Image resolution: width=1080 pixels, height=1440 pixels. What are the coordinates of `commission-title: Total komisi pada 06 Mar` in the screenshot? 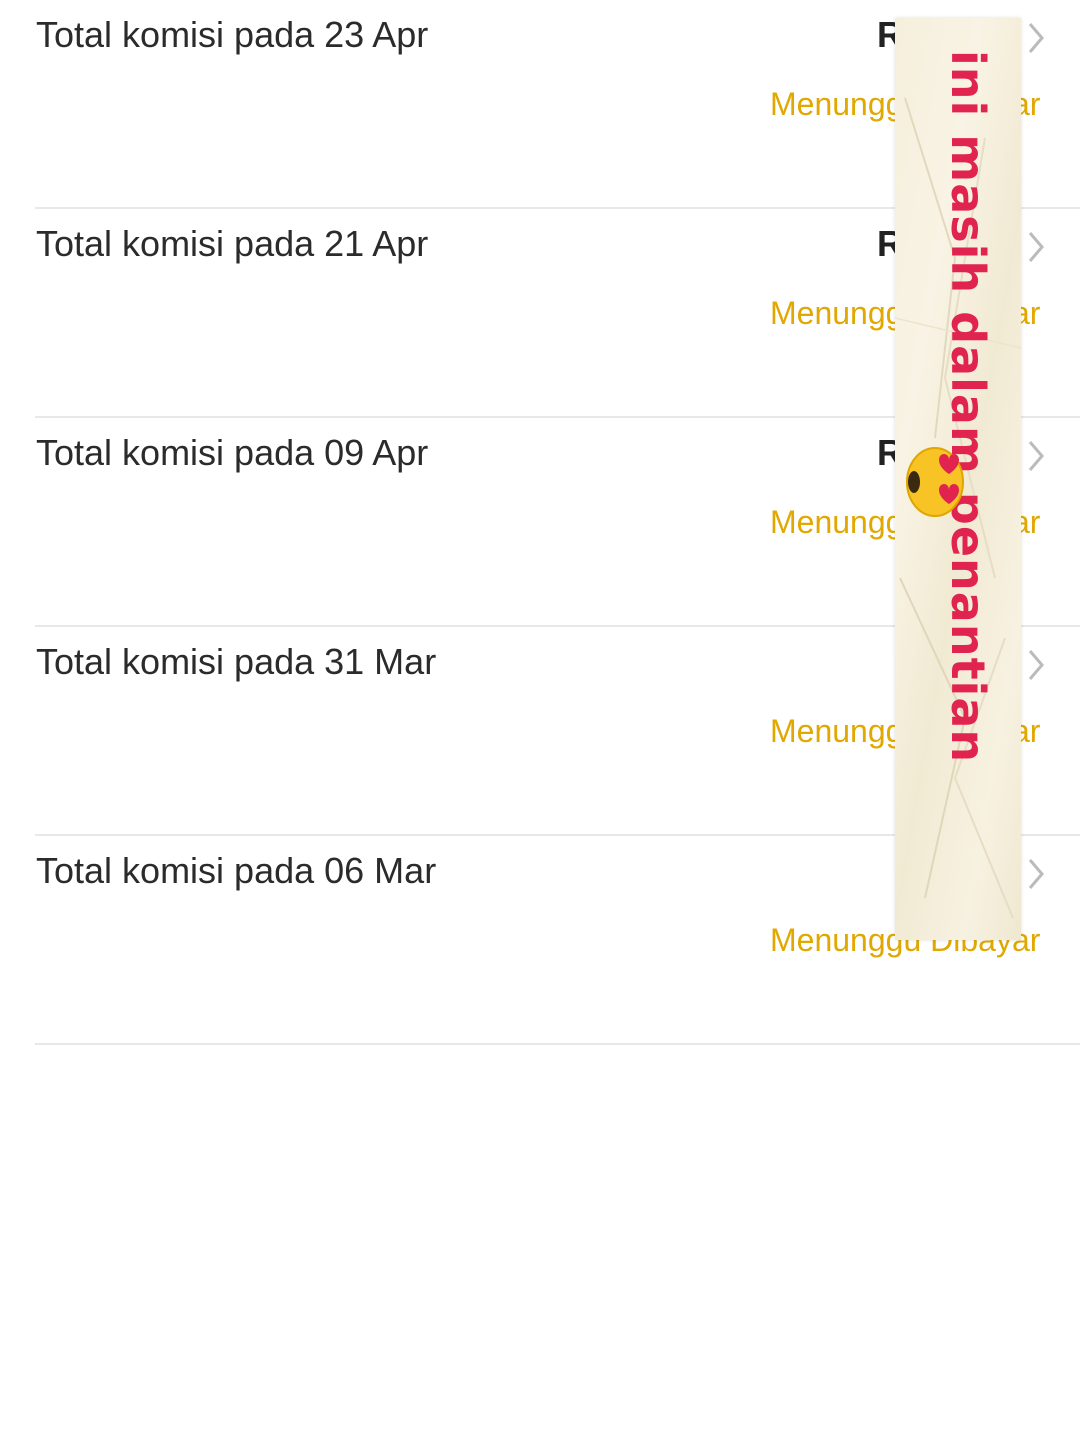 It's located at (236, 870).